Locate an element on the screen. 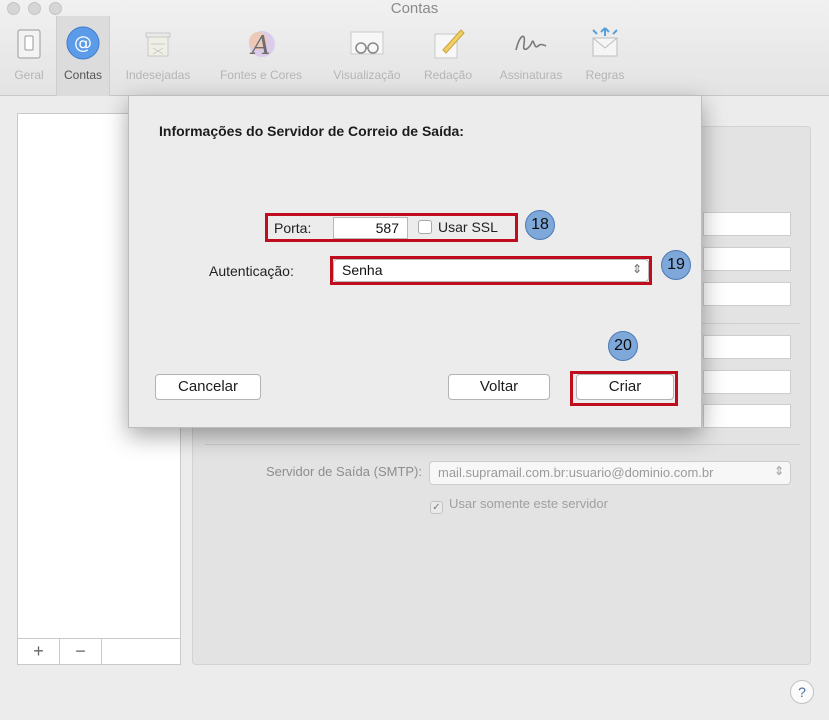 The width and height of the screenshot is (829, 720). toolbar-label: Geral is located at coordinates (29, 75).